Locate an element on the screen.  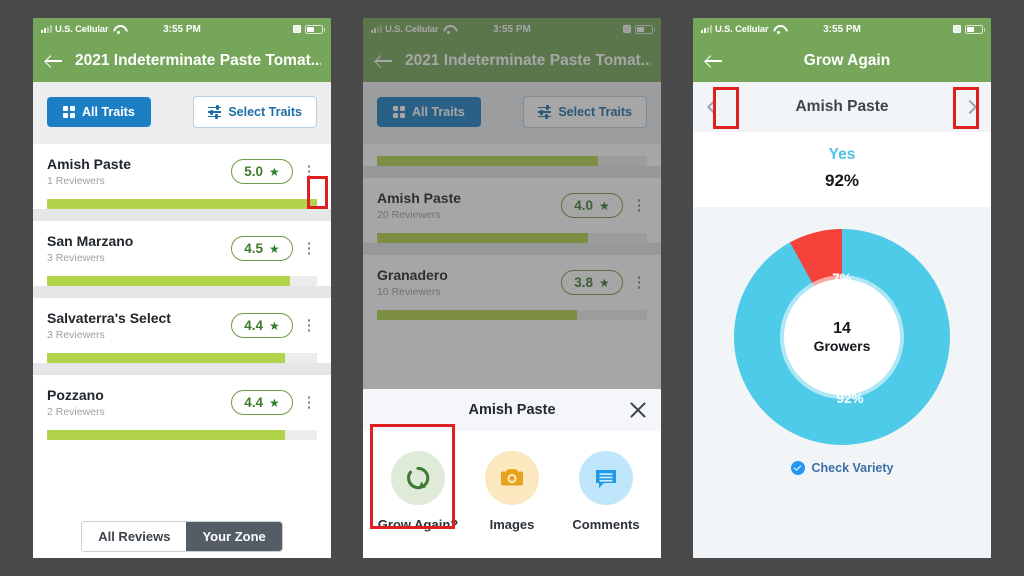
list-item: Salvaterra's Select 3 Reviewers 4.4 ★ is located at coordinates (182, 330).